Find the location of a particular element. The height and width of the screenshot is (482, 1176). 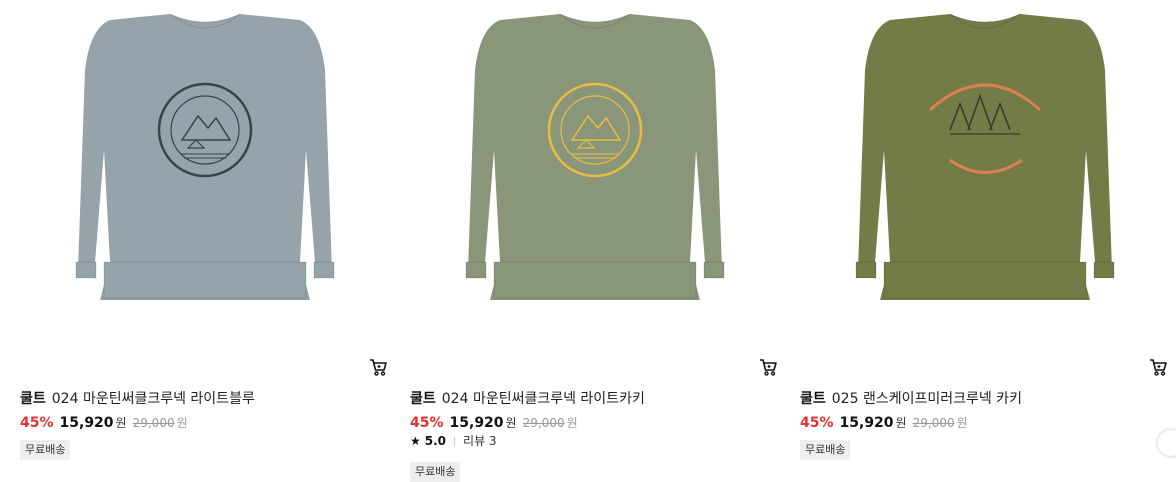

rating-row: ★ 5.0 리뷰 3 is located at coordinates (453, 441).